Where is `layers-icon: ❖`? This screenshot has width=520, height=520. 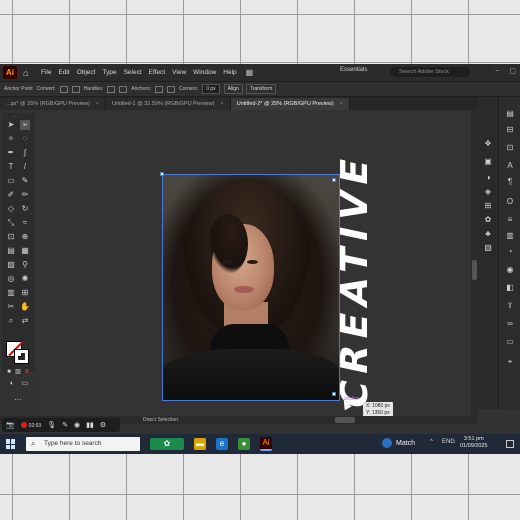
layers-icon: ❖ is located at coordinates (488, 144).